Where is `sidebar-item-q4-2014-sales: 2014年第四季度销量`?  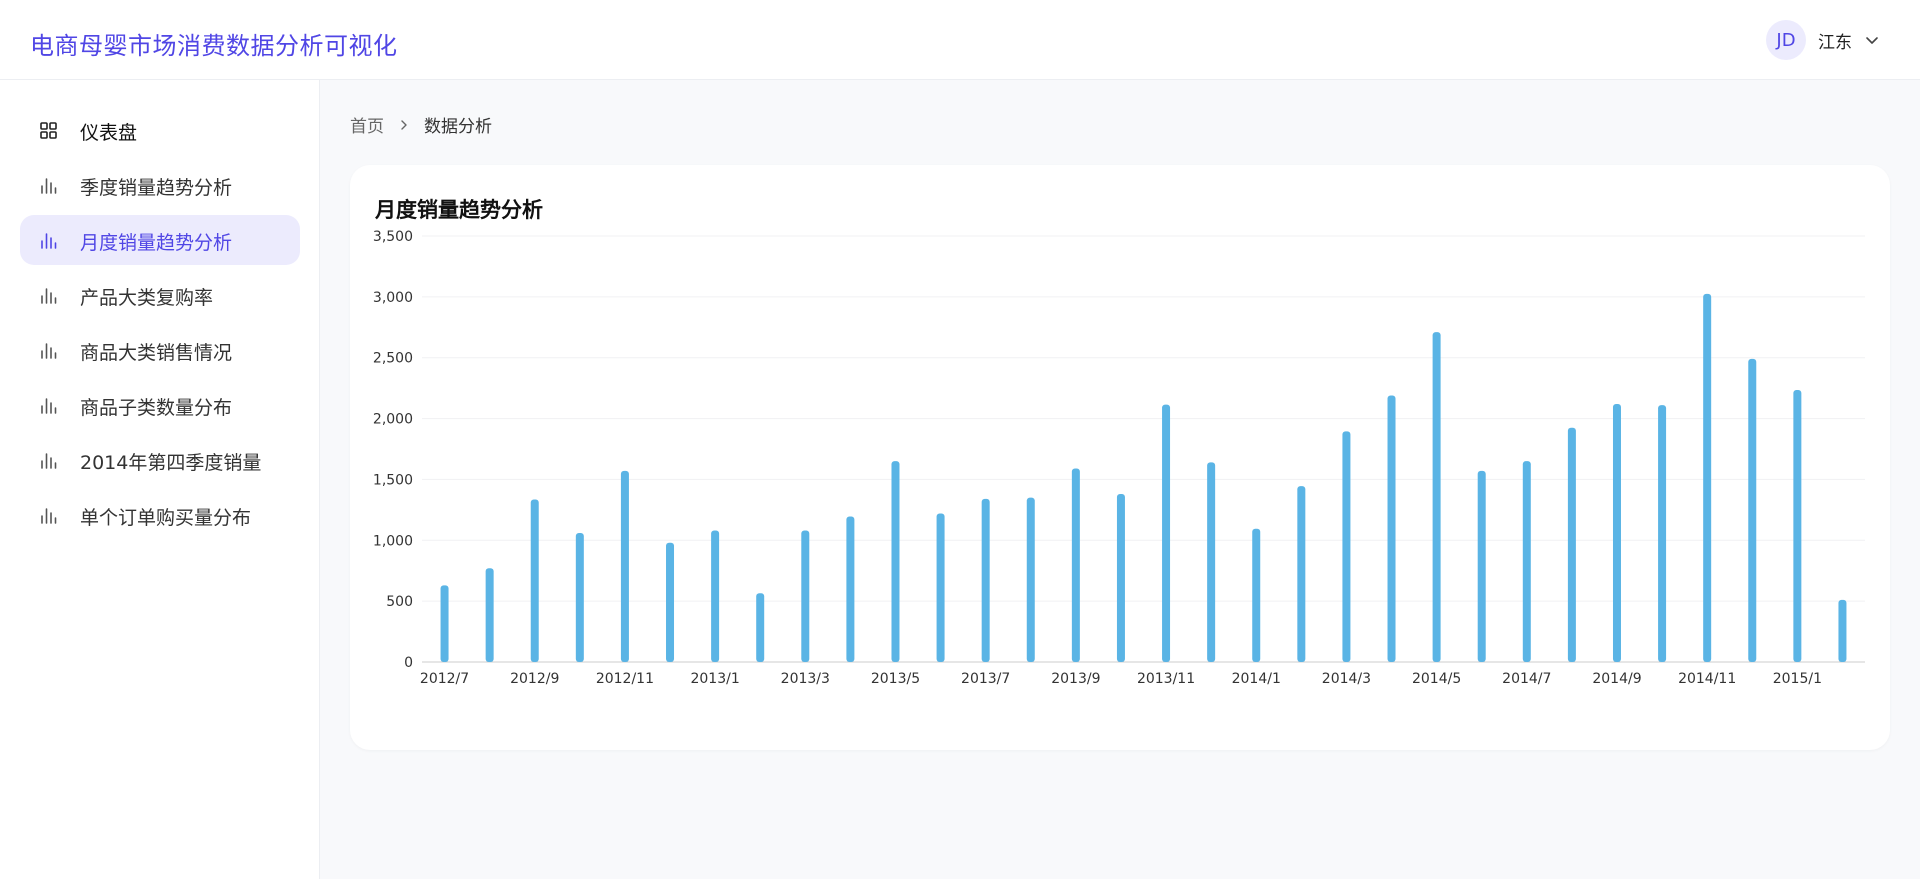
sidebar-item-q4-2014-sales: 2014年第四季度销量 is located at coordinates (160, 460).